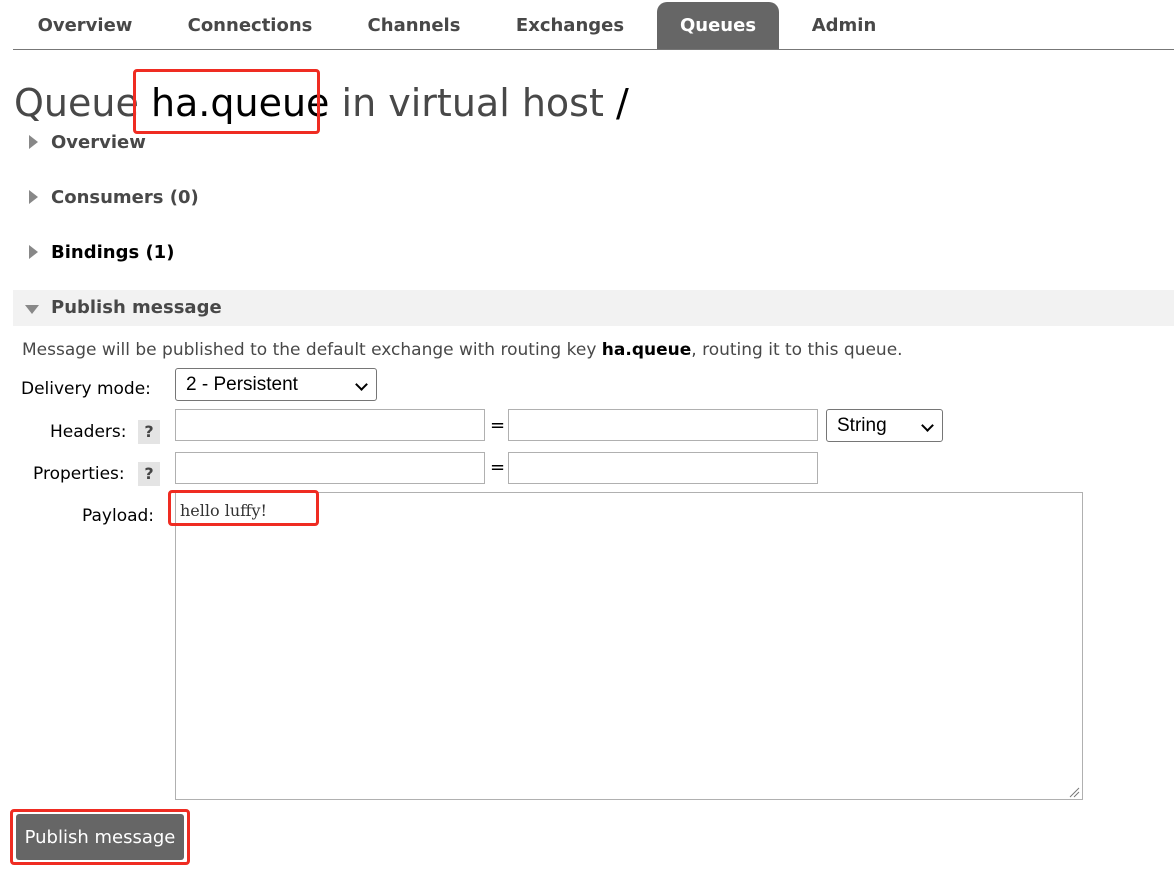 Image resolution: width=1174 pixels, height=874 pixels. What do you see at coordinates (86, 389) in the screenshot?
I see `delivery-mode-label: Delivery mode:` at bounding box center [86, 389].